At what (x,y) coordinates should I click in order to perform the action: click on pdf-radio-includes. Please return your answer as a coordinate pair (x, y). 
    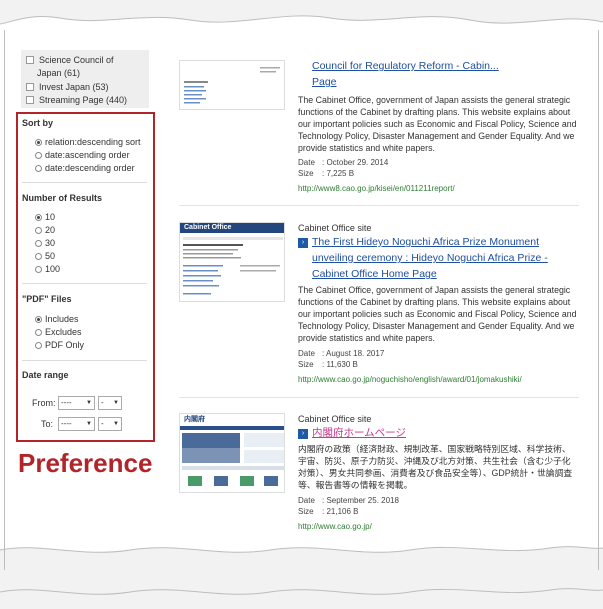
    Looking at the image, I should click on (38, 319).